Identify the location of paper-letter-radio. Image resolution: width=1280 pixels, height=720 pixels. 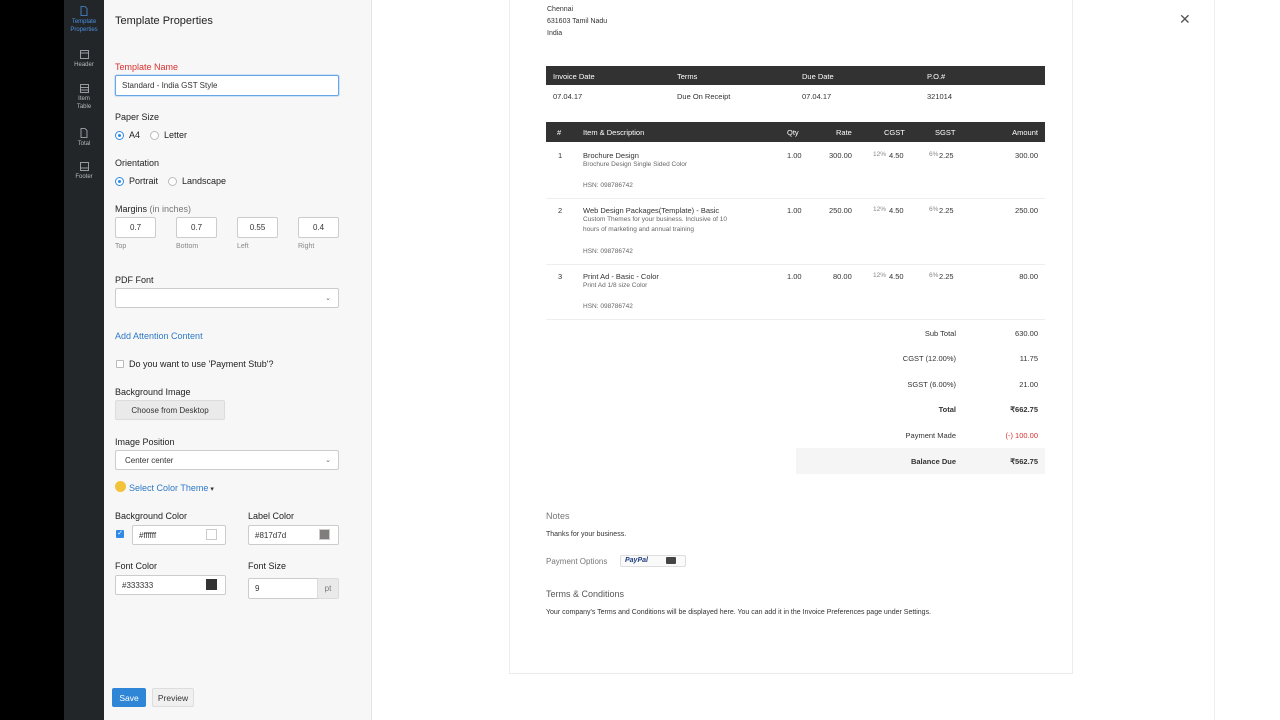
(154, 135).